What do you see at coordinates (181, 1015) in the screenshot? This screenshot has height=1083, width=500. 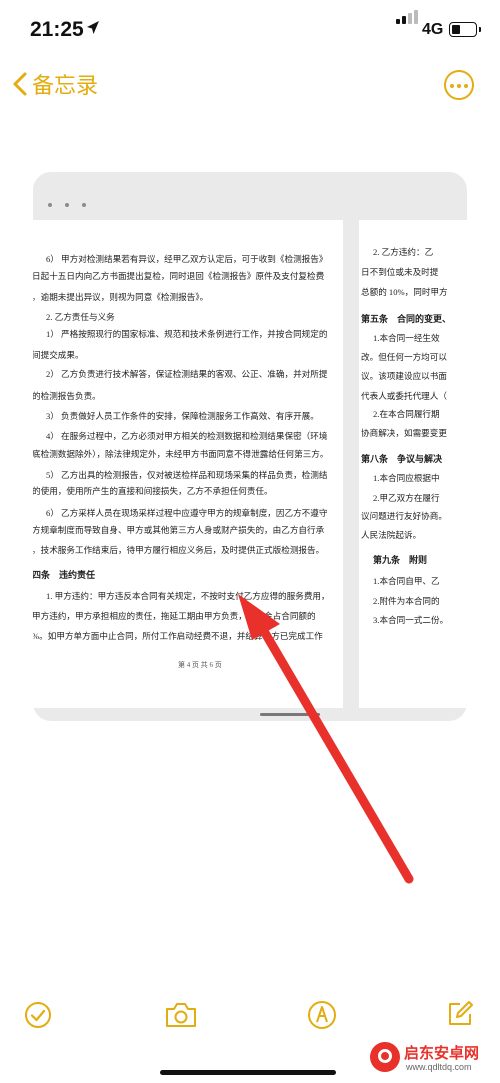 I see `camera-icon` at bounding box center [181, 1015].